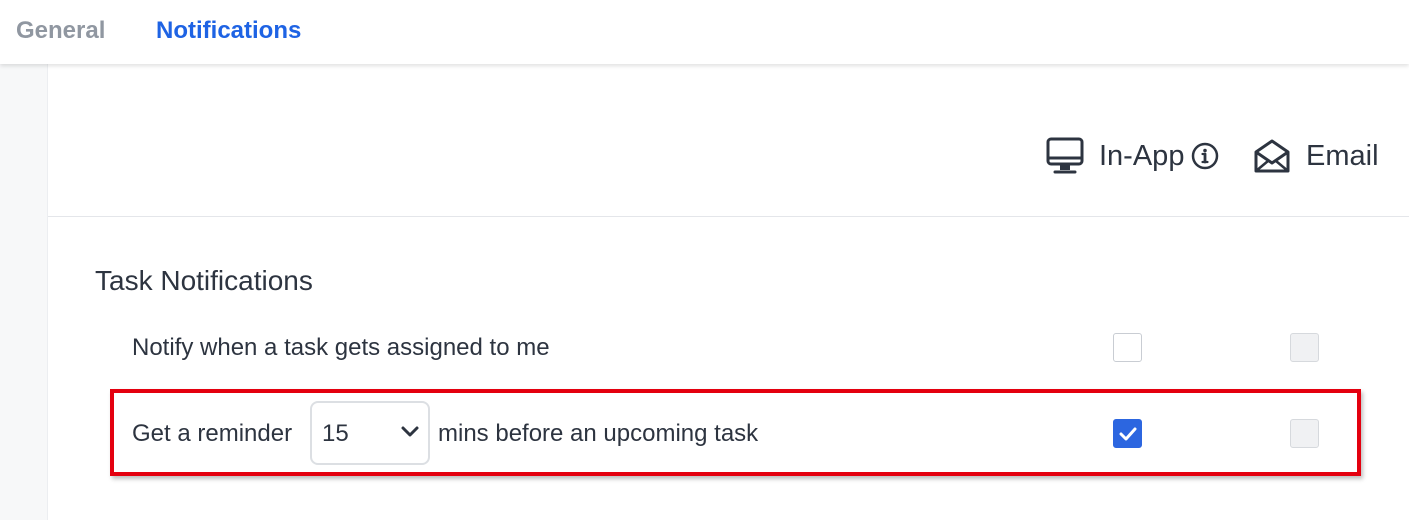 This screenshot has height=520, width=1409. I want to click on reminder-in-app-checkbox, so click(1127, 433).